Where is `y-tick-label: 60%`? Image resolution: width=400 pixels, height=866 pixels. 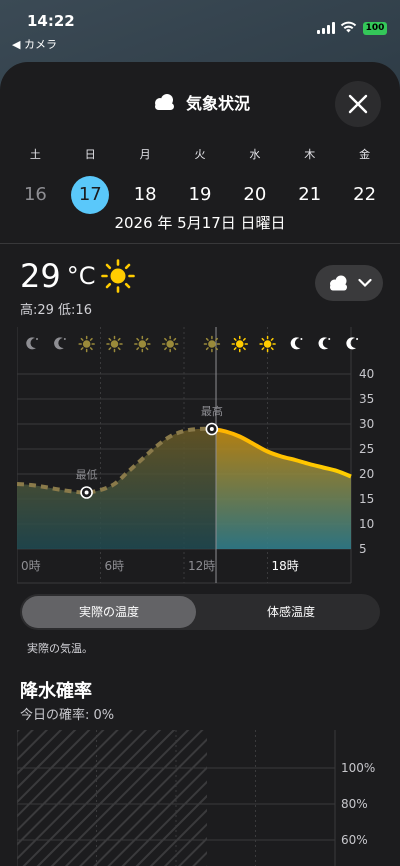
y-tick-label: 60% is located at coordinates (354, 840).